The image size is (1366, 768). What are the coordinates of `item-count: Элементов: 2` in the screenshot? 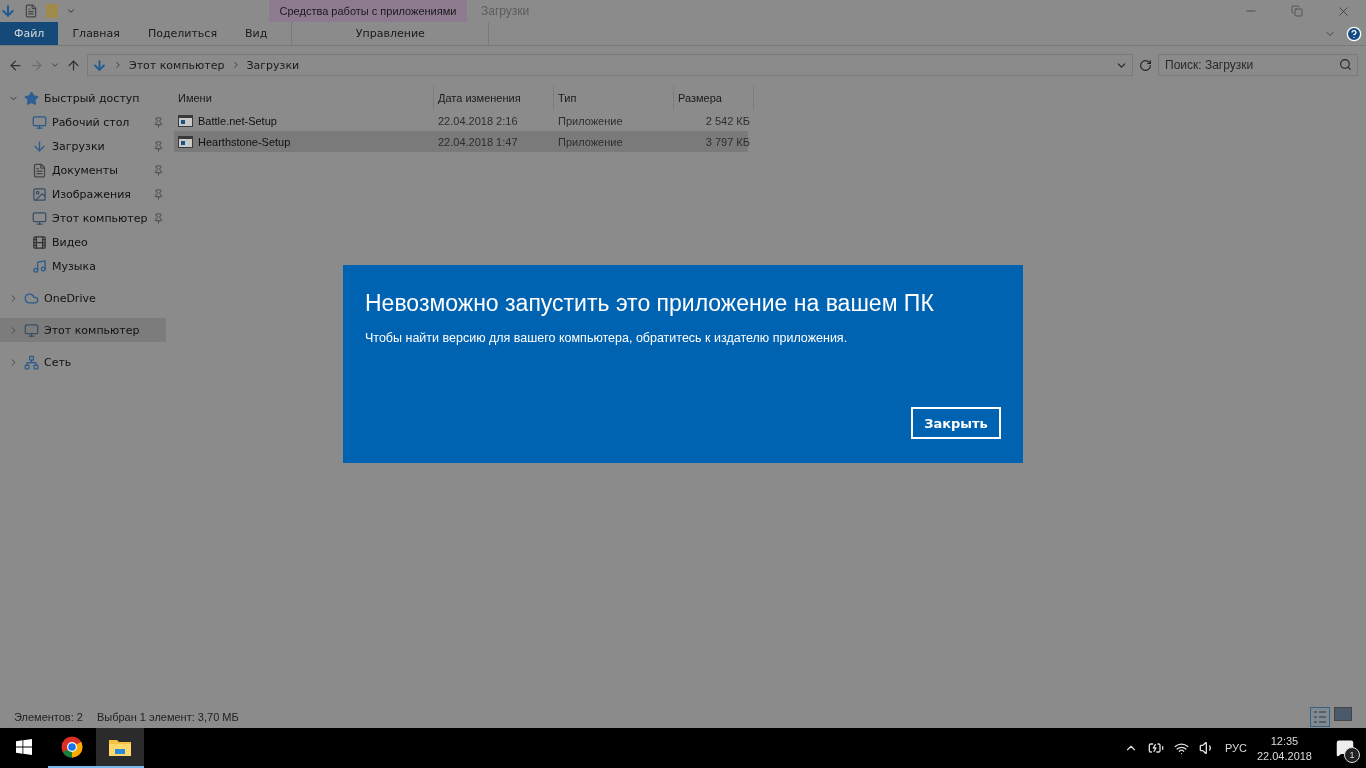 It's located at (48, 717).